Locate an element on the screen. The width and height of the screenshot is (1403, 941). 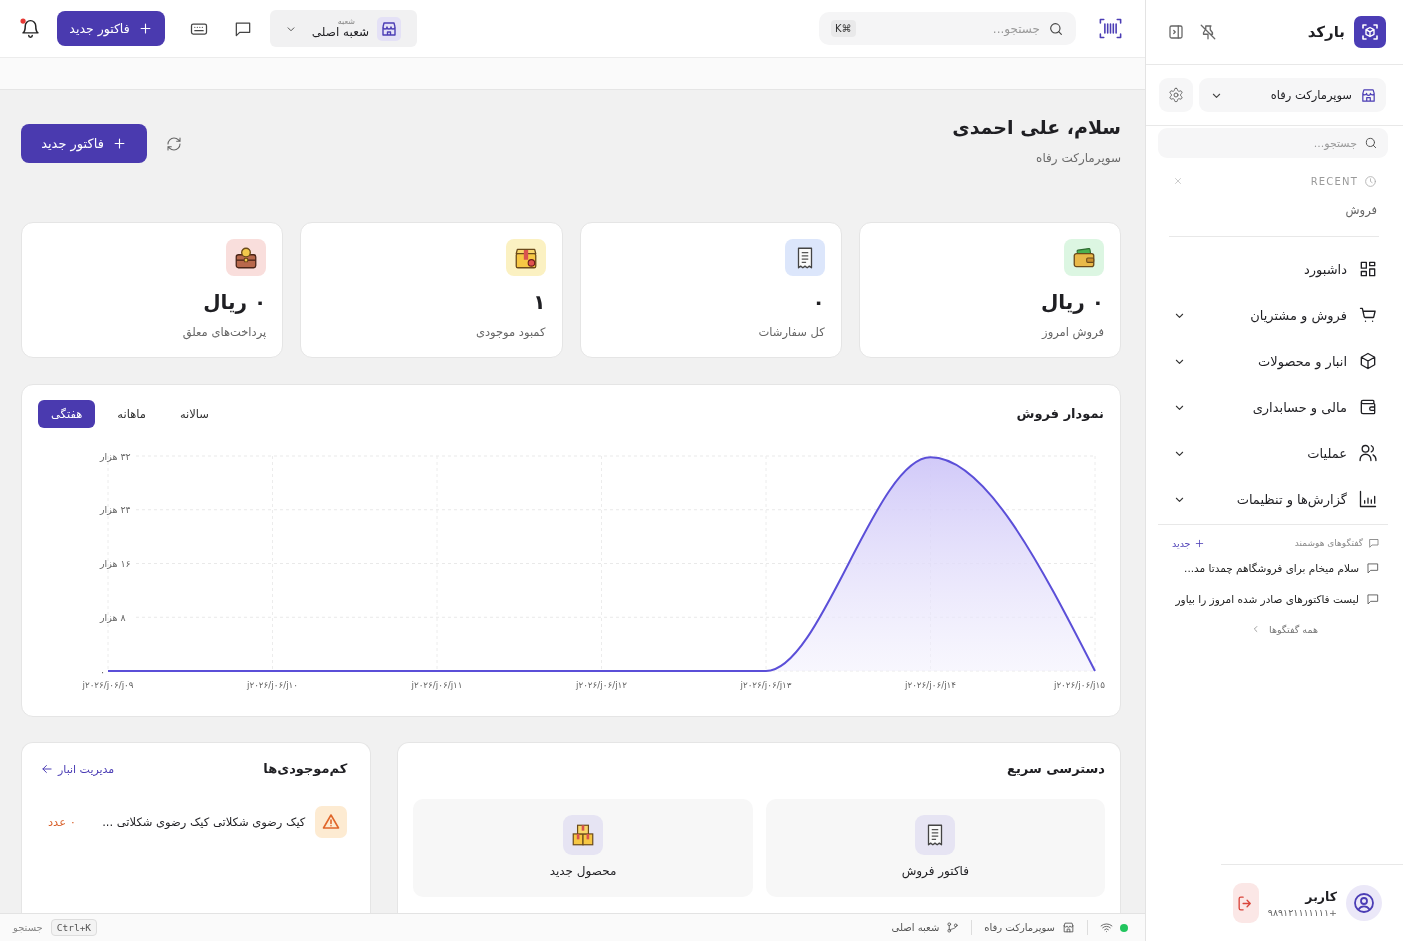
stat-label: پرداخت‌های معلق is located at coordinates (224, 332).